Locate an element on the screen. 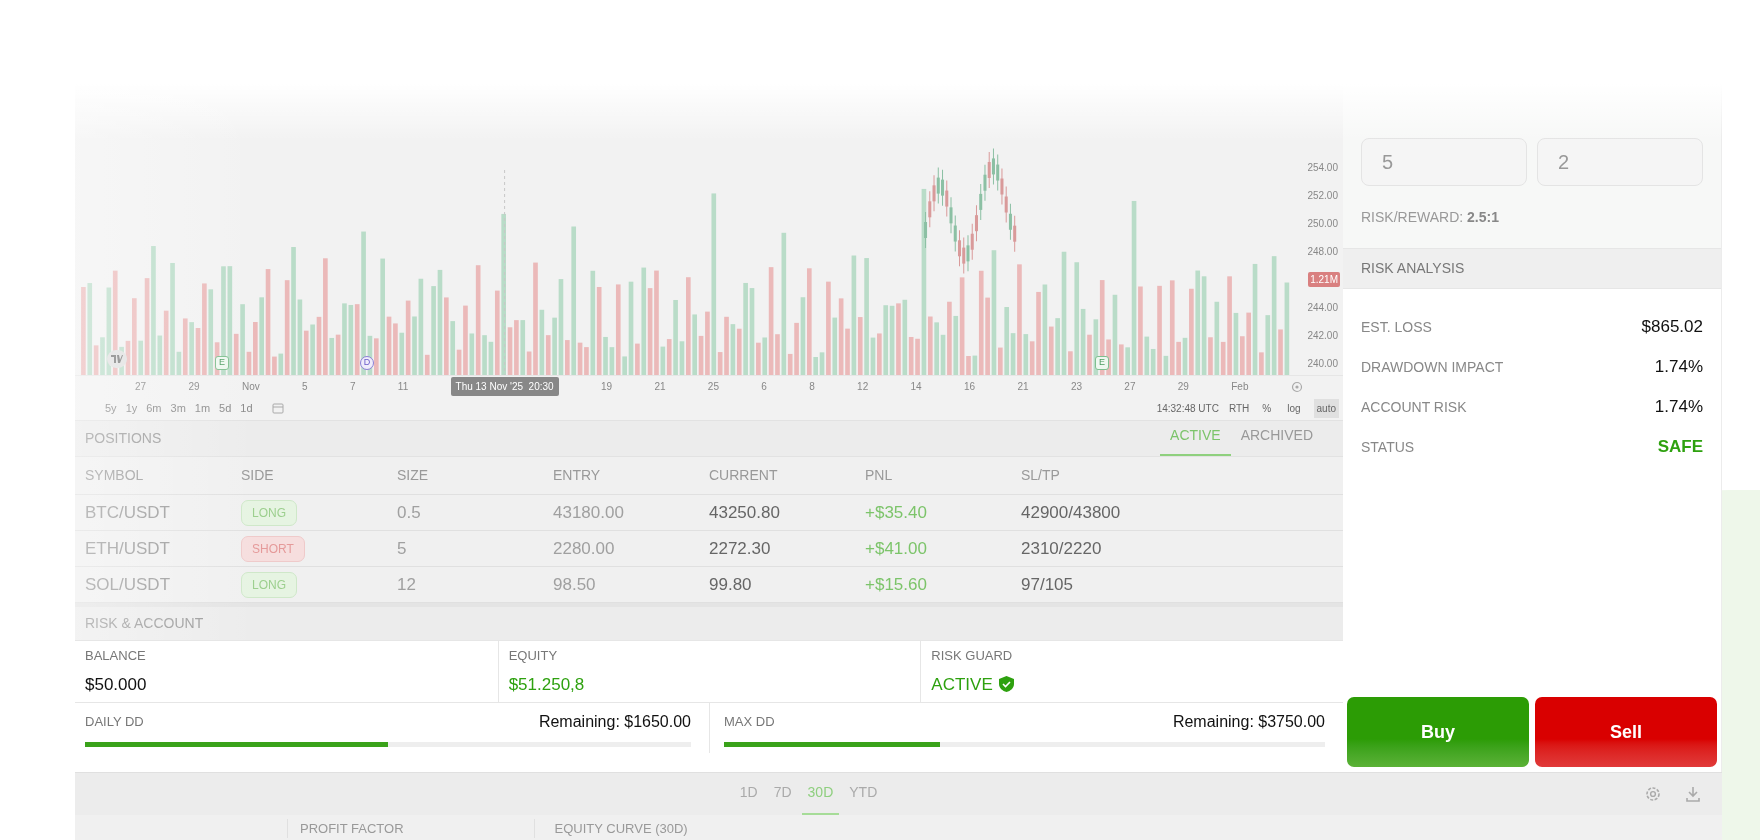 The height and width of the screenshot is (840, 1760). table-cell-text: 5 is located at coordinates (402, 548).